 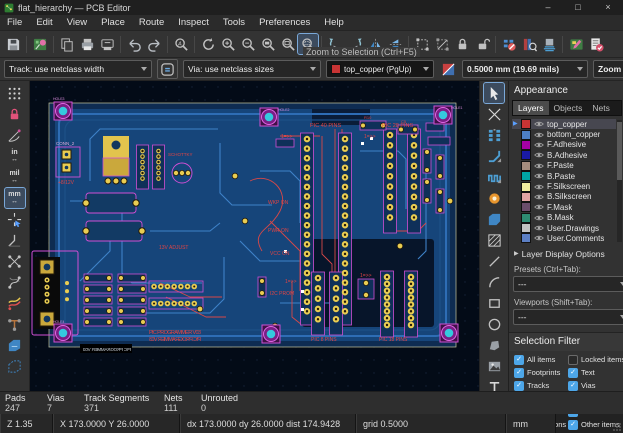 I want to click on layer-select: top_copper (PgUp), so click(x=380, y=69).